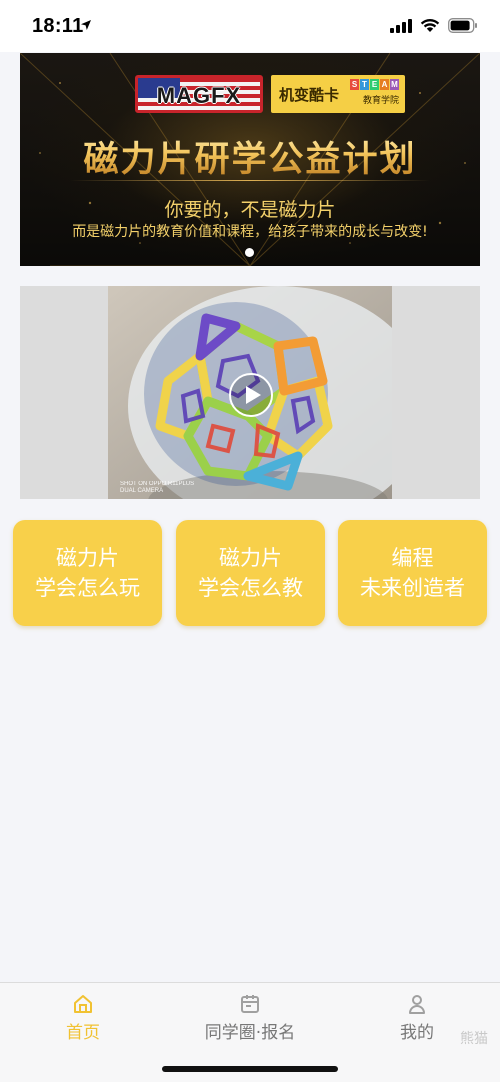  What do you see at coordinates (83, 1004) in the screenshot?
I see `home-icon` at bounding box center [83, 1004].